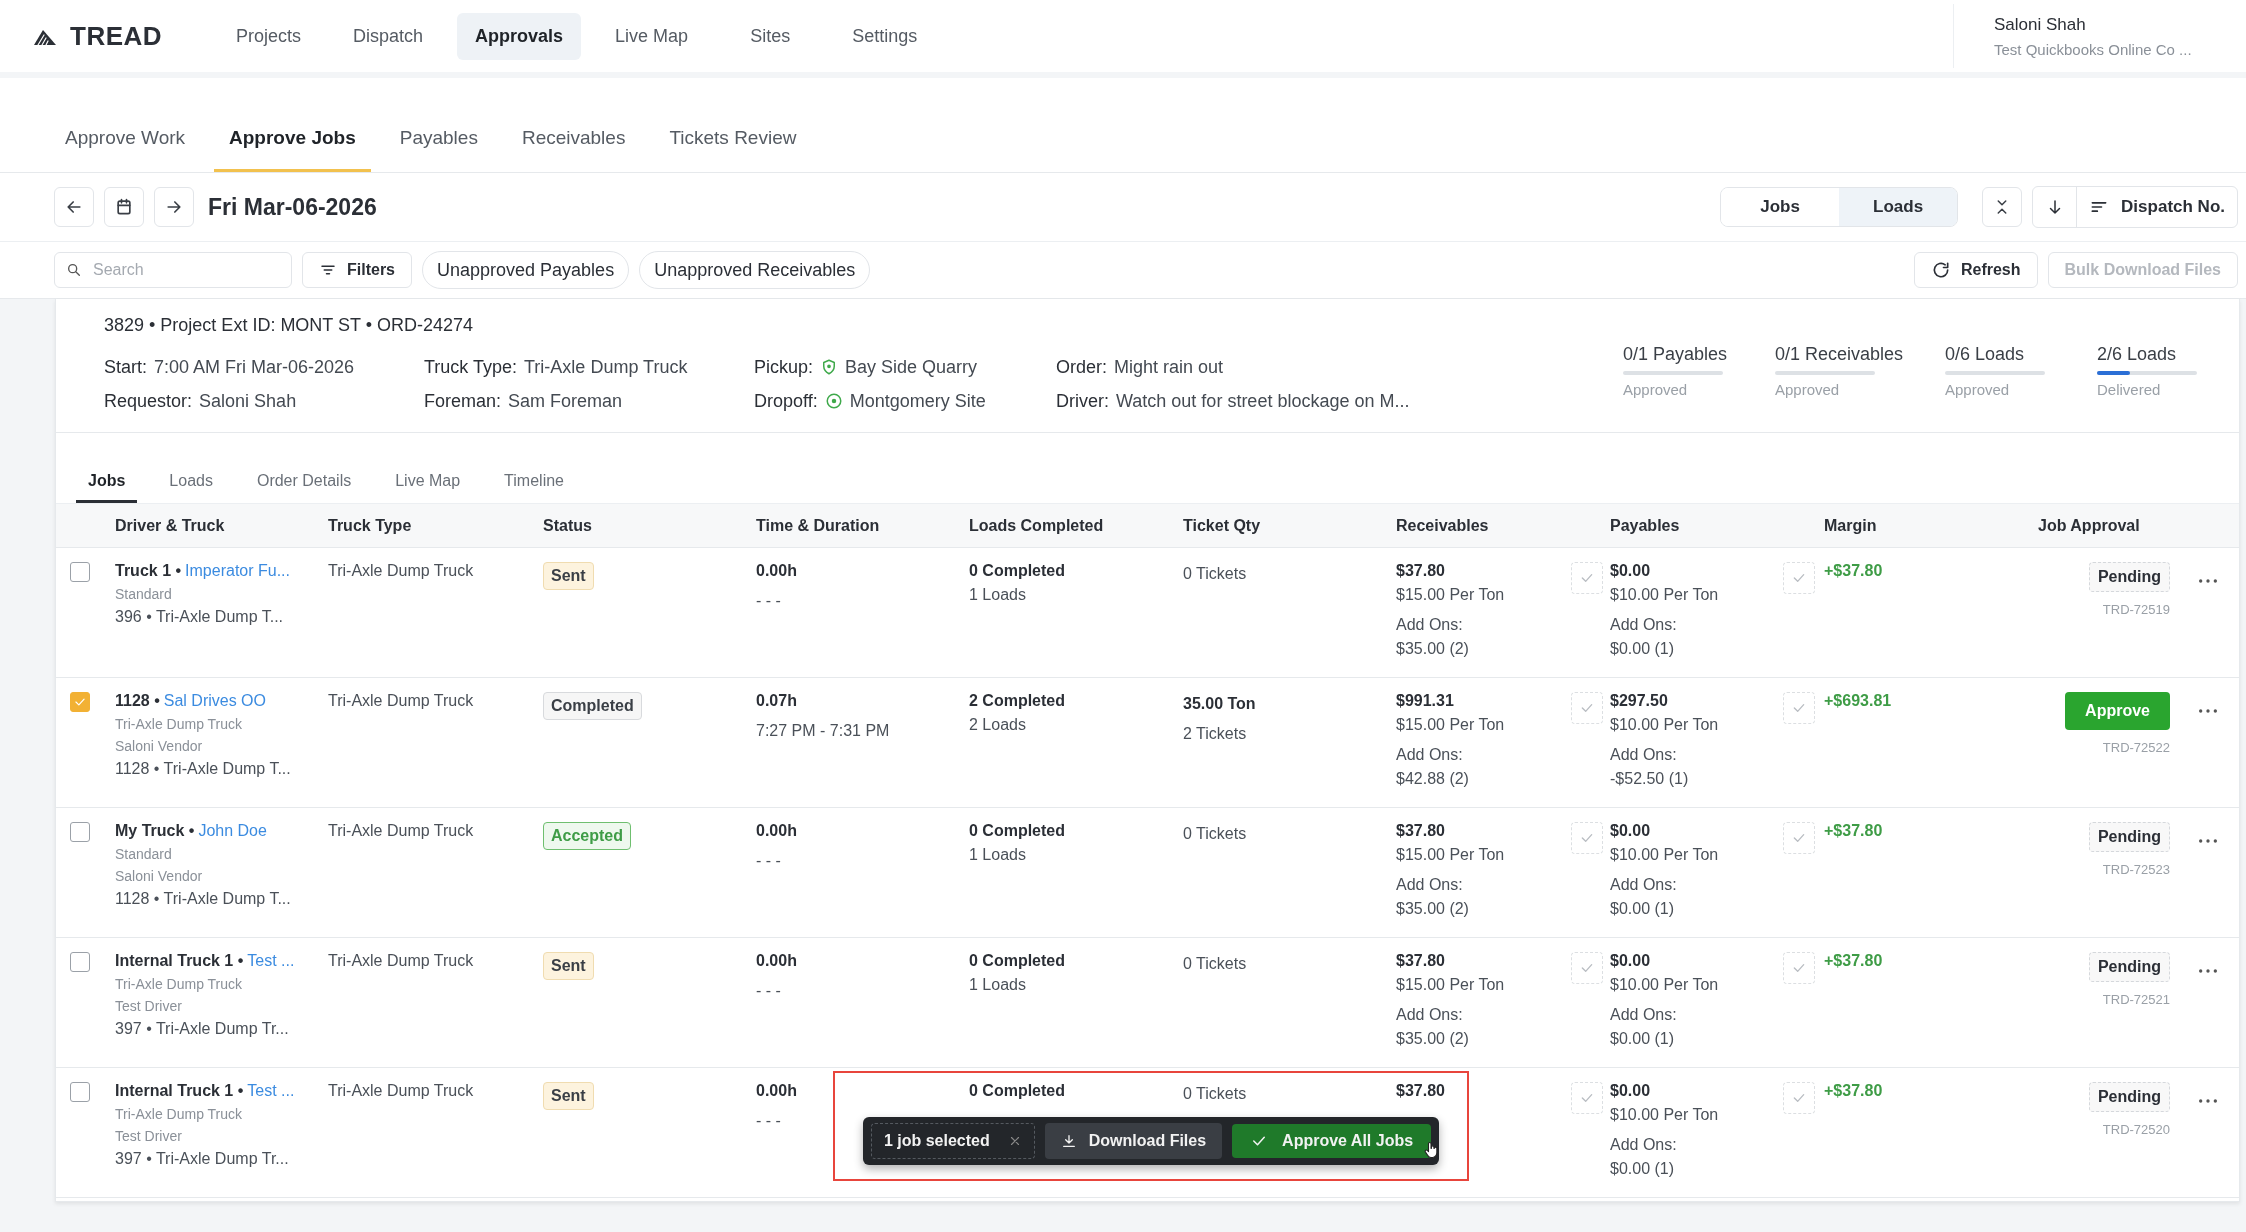 The image size is (2246, 1232). What do you see at coordinates (232, 831) in the screenshot?
I see `driver-link: John Doe` at bounding box center [232, 831].